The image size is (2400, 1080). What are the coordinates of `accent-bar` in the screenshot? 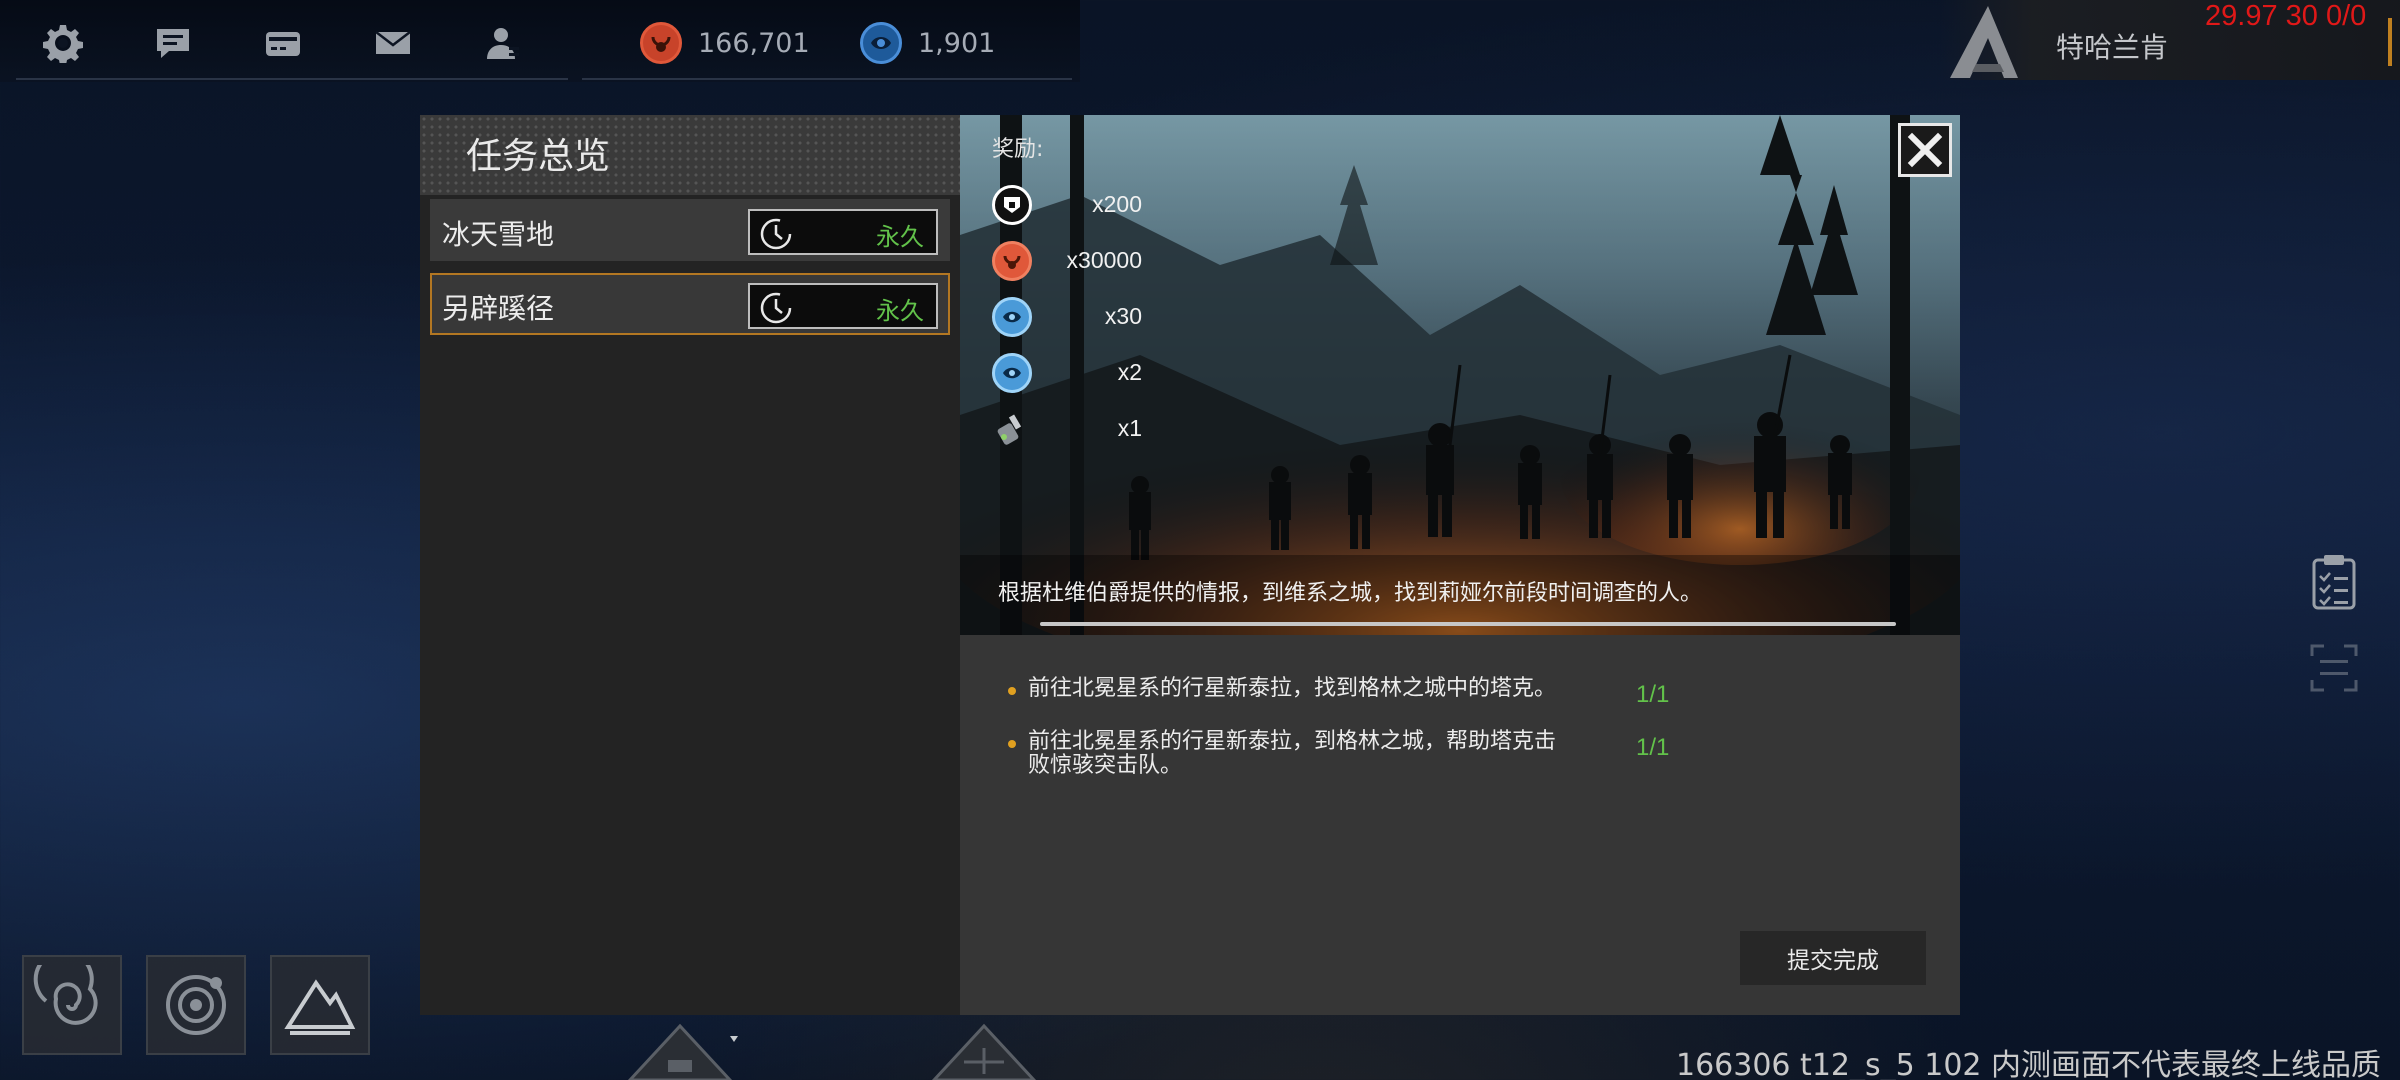 It's located at (2390, 42).